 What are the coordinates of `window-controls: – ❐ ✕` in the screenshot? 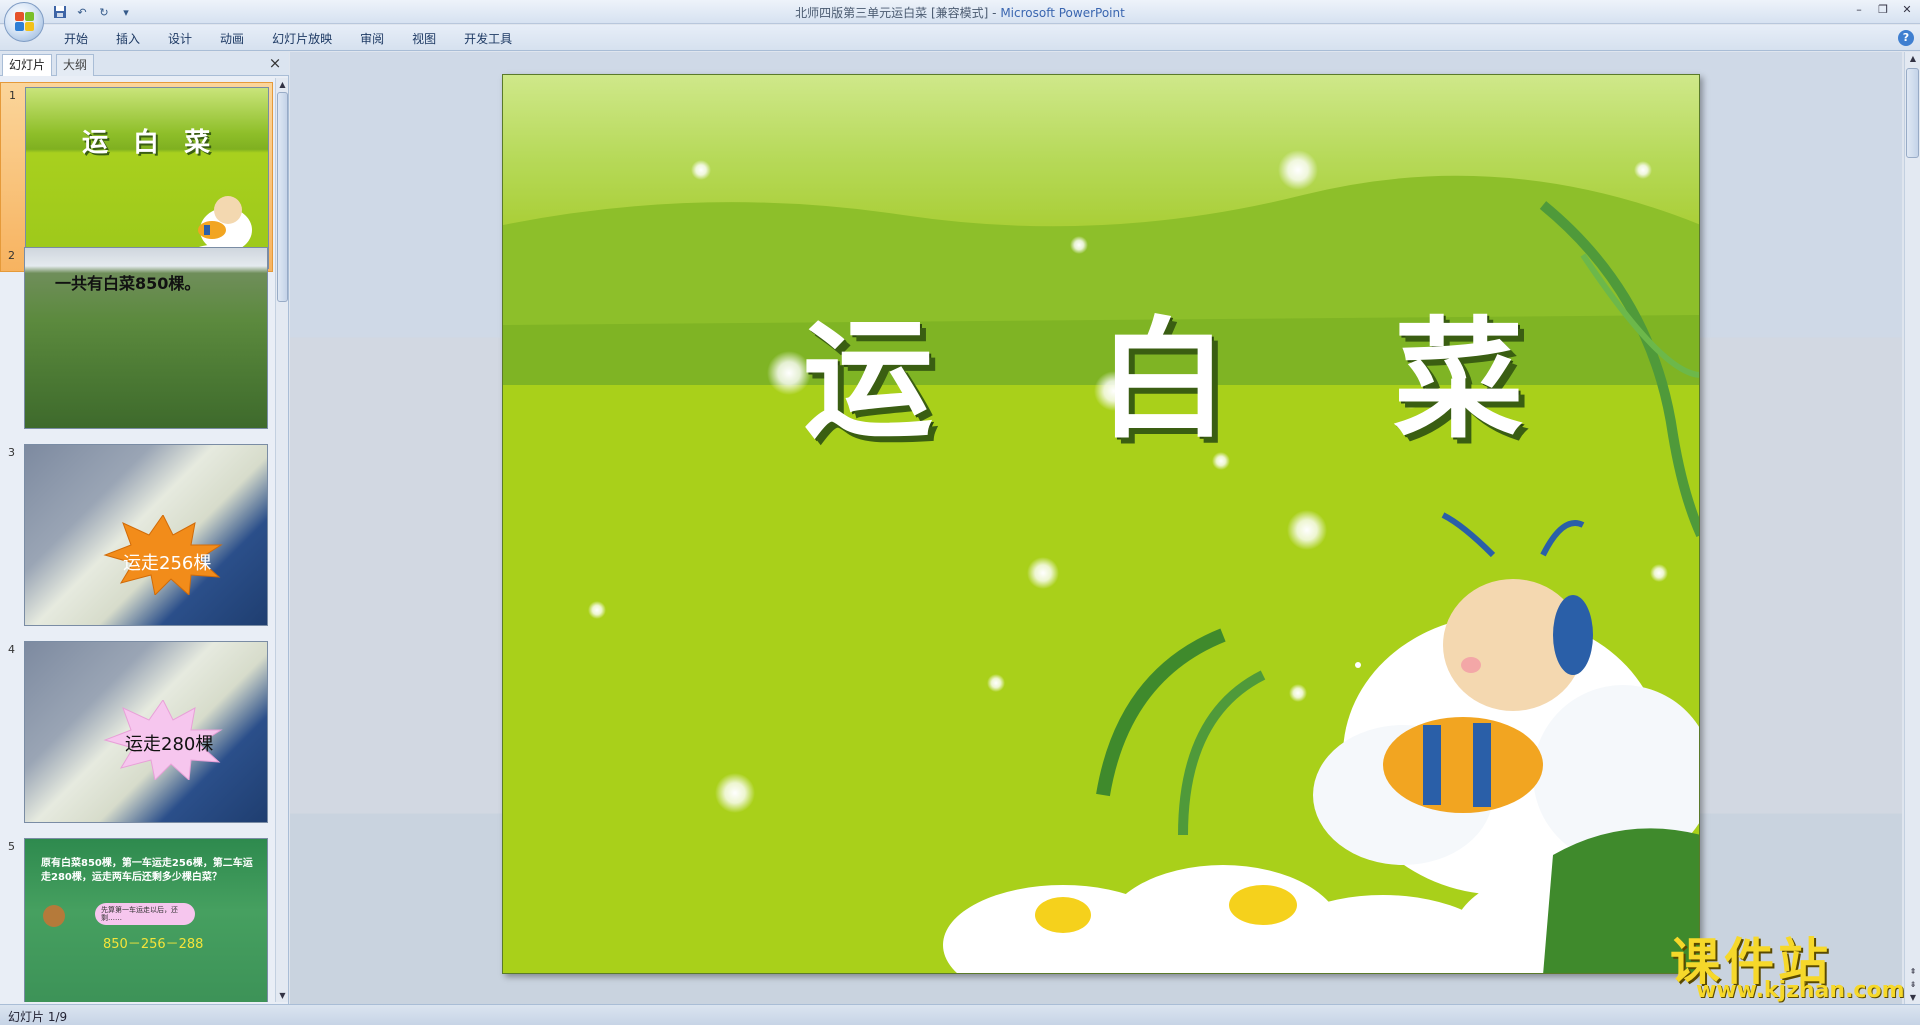 It's located at (1883, 10).